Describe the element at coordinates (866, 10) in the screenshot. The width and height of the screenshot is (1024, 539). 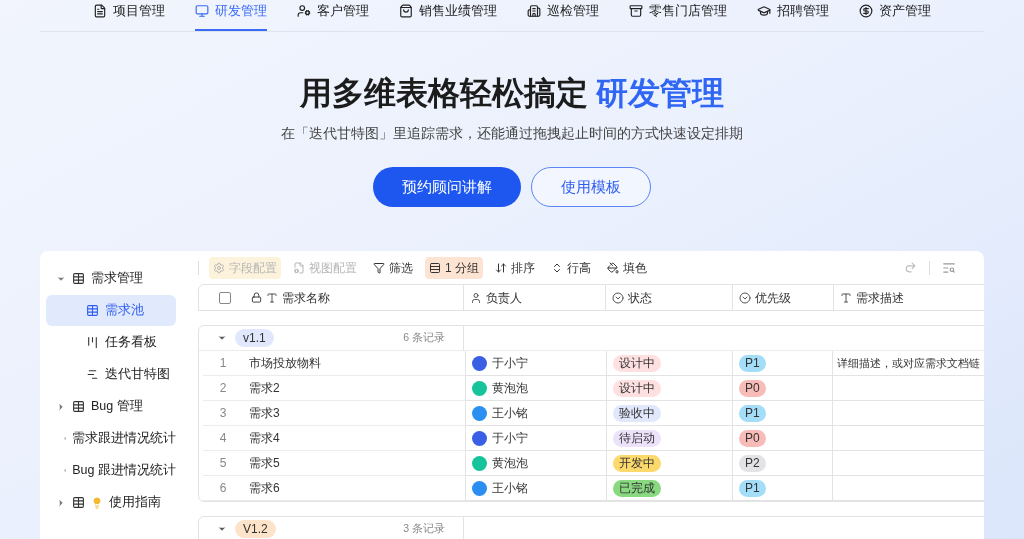
I see `coin-icon` at that location.